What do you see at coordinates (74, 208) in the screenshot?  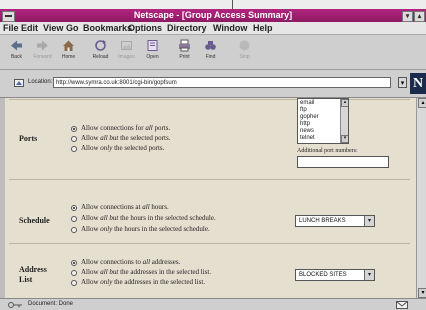 I see `schedule-radio-all` at bounding box center [74, 208].